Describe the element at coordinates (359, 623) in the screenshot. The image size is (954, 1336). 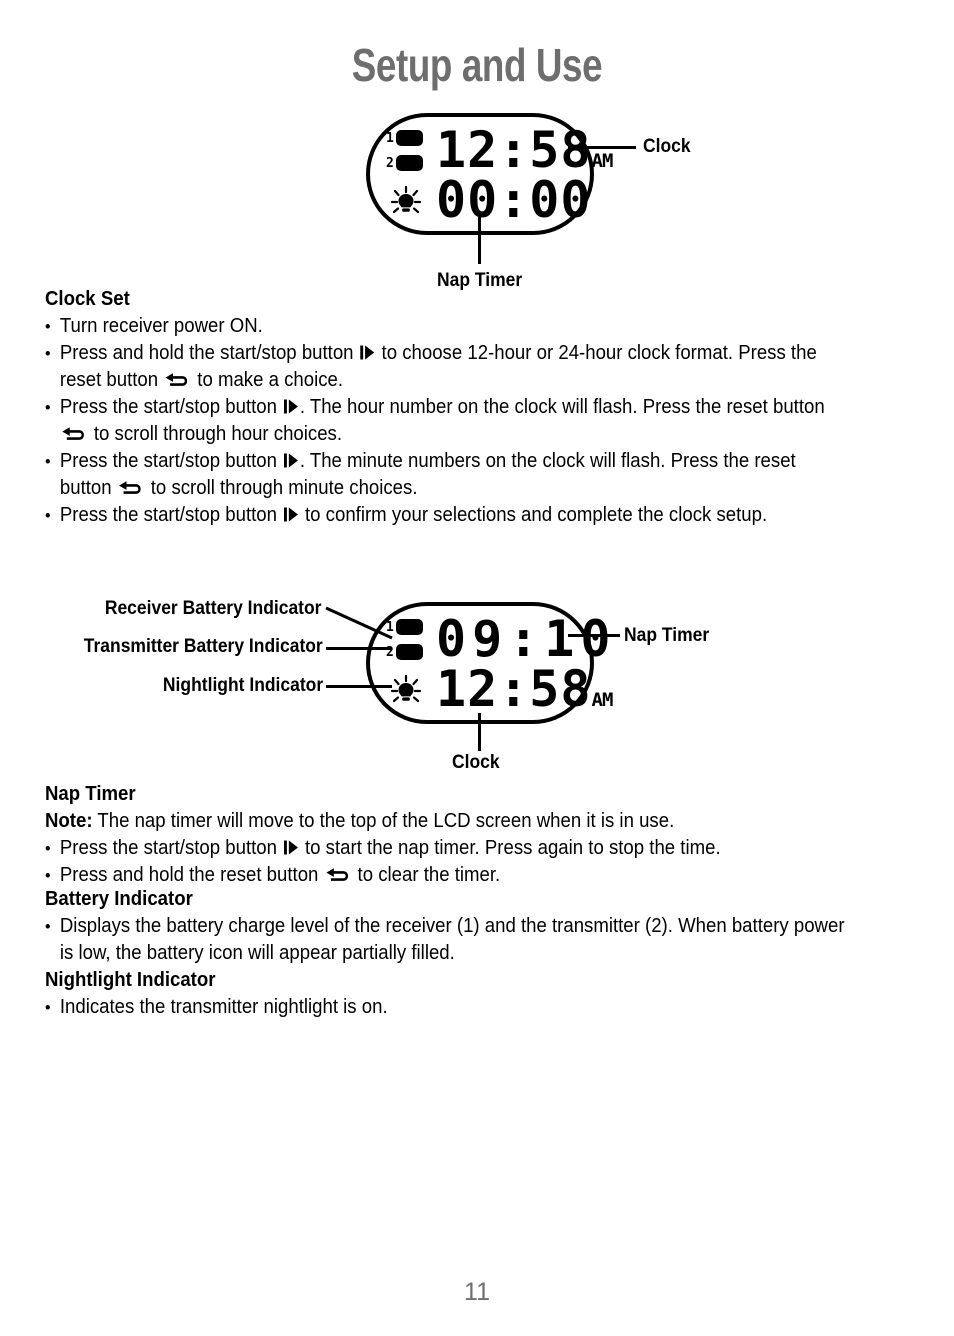
I see `leader-line-receiver-battery` at that location.